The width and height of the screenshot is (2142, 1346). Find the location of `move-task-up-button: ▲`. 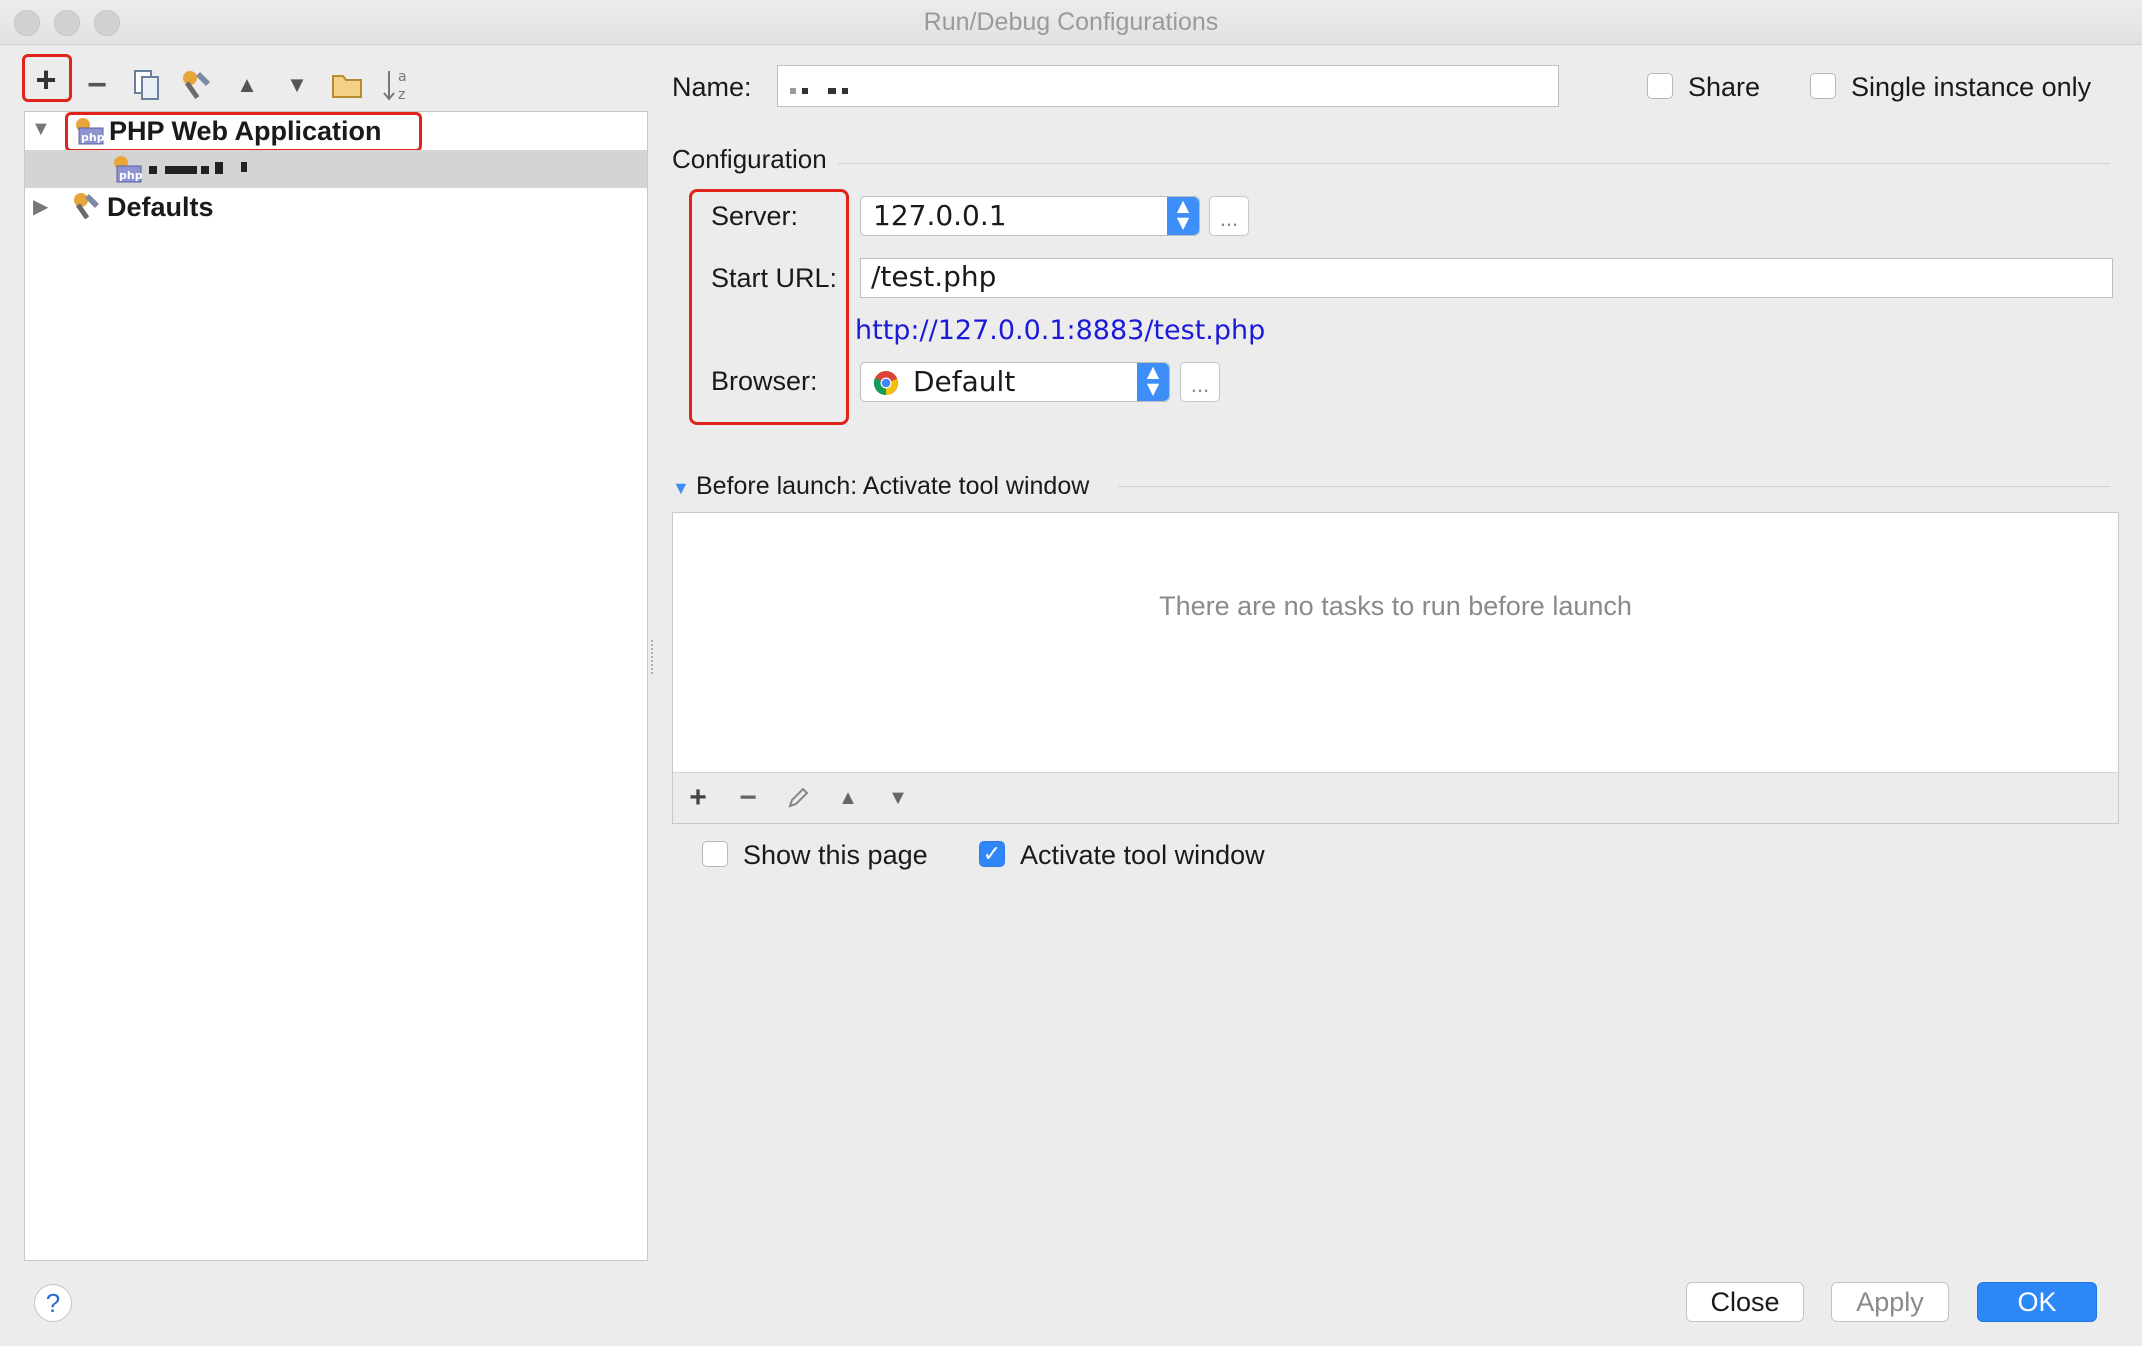

move-task-up-button: ▲ is located at coordinates (848, 798).